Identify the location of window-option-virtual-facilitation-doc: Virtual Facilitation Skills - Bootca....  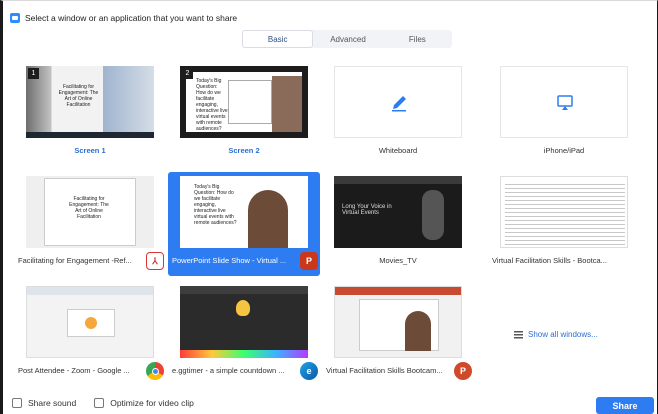
(564, 224).